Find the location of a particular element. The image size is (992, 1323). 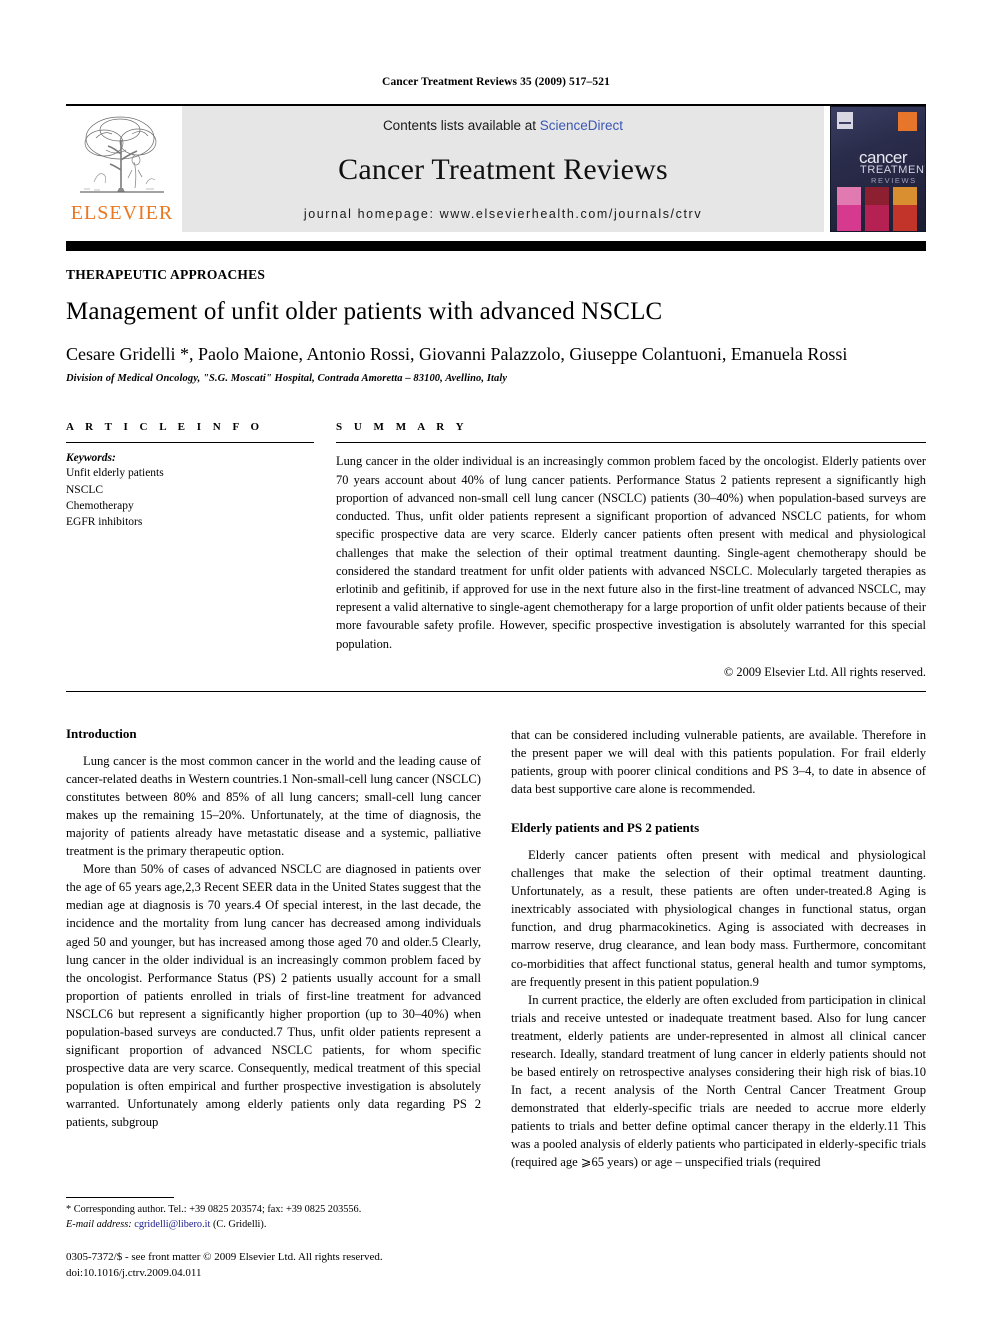

summary-rule is located at coordinates (631, 443).